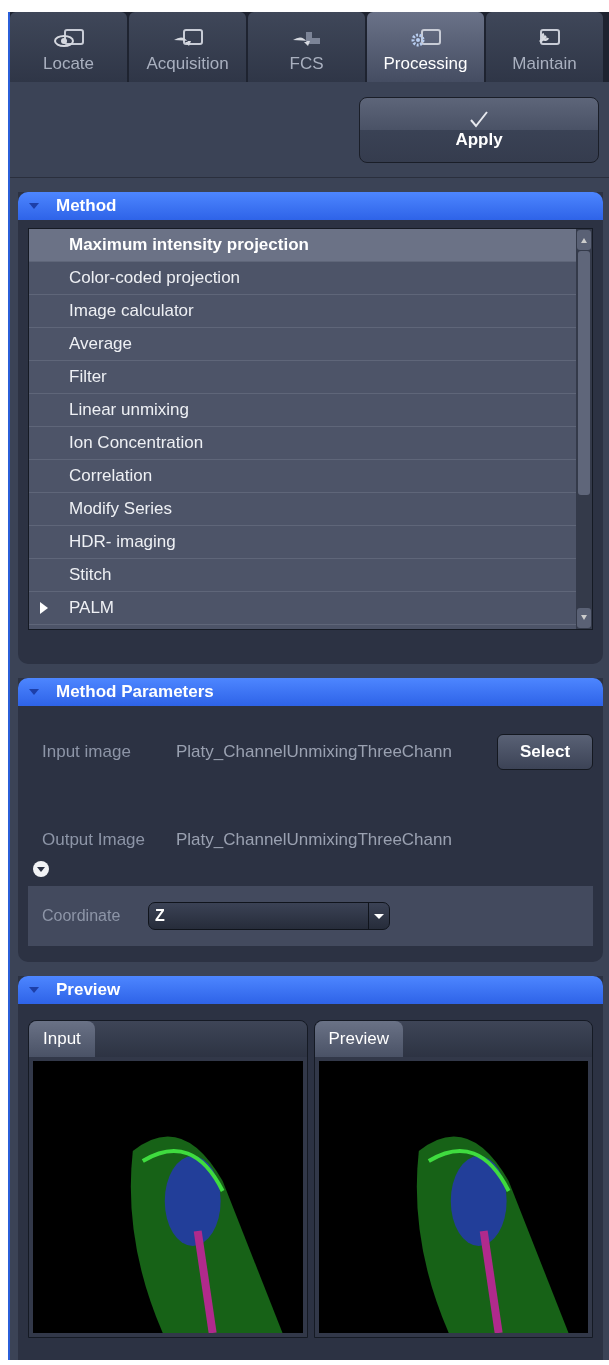 The height and width of the screenshot is (1365, 609). Describe the element at coordinates (584, 429) in the screenshot. I see `scrollbar` at that location.